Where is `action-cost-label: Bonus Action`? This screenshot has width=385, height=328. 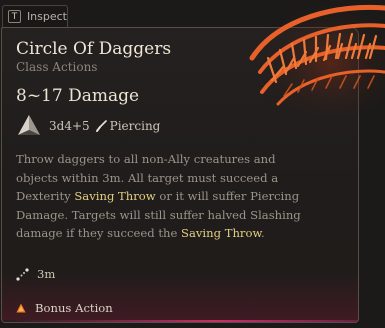 action-cost-label: Bonus Action is located at coordinates (74, 308).